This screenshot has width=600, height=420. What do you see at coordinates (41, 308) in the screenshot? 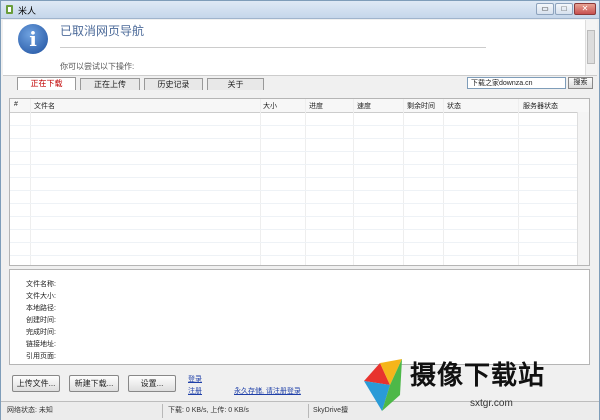
I see `detail-label-local-path: 本地路径:` at bounding box center [41, 308].